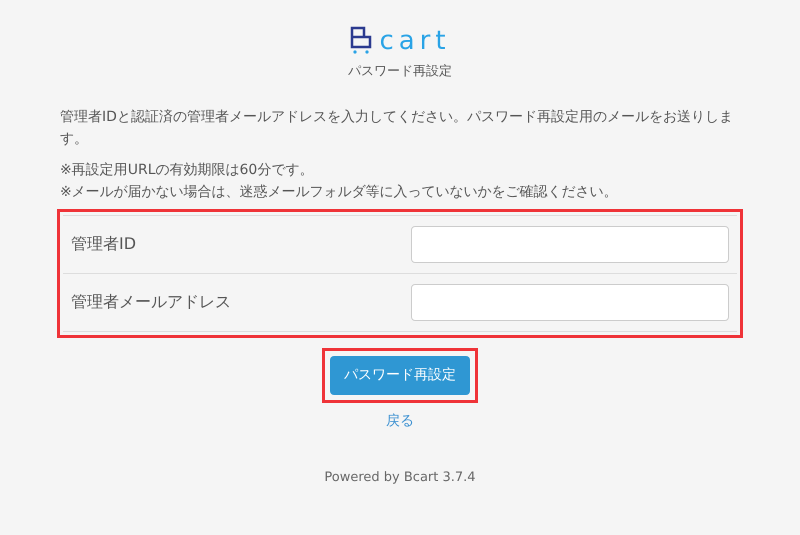 The width and height of the screenshot is (800, 535). I want to click on reset-password-button: パスワード再設定, so click(400, 375).